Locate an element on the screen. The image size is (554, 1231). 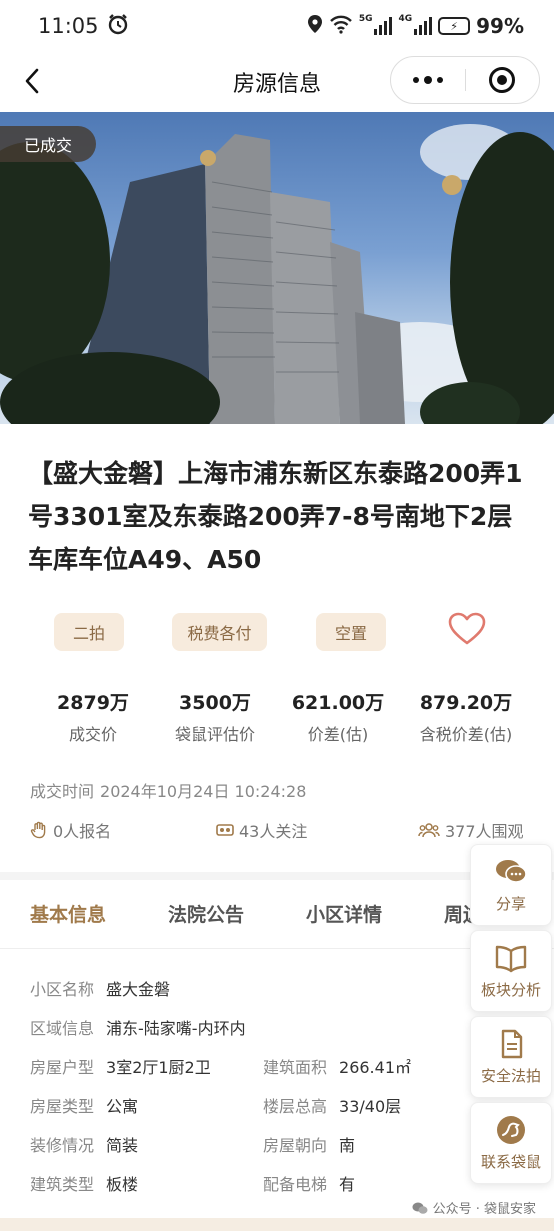
info-value: 有 is located at coordinates (347, 1184).